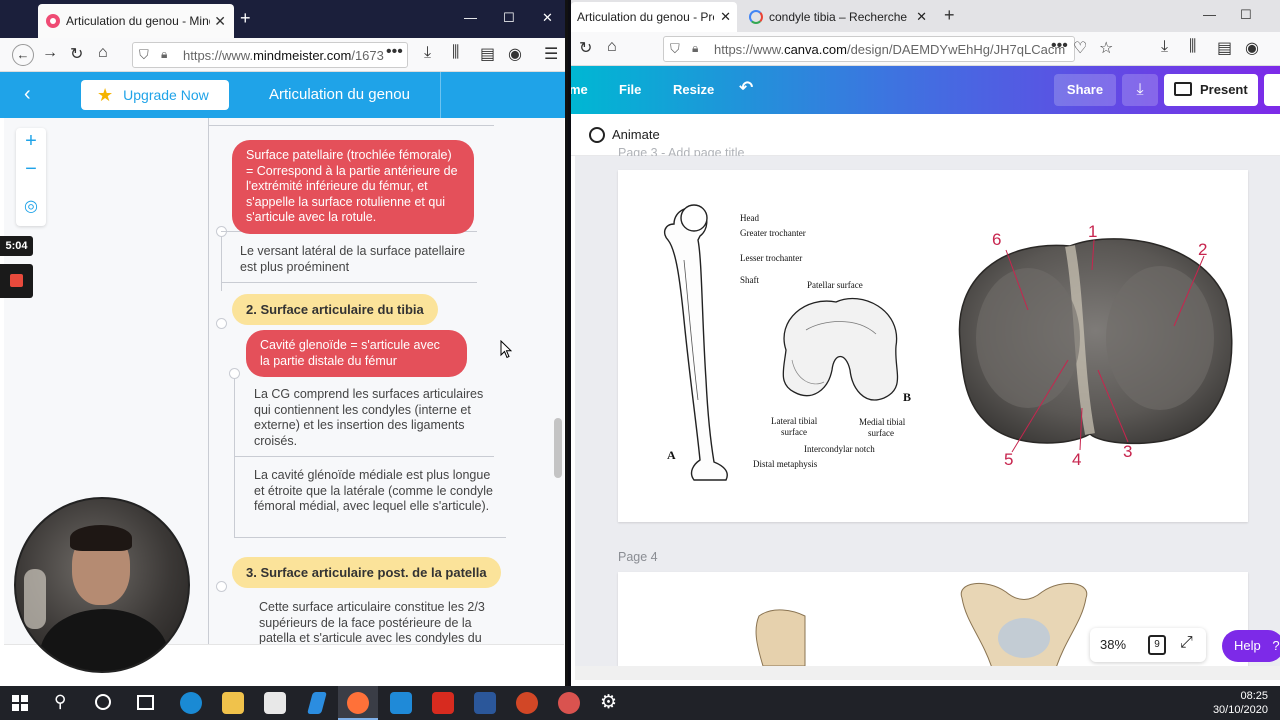 The width and height of the screenshot is (1280, 720). Describe the element at coordinates (838, 17) in the screenshot. I see `tab-google-search: condyle tibia – Recherche Google ✕` at that location.